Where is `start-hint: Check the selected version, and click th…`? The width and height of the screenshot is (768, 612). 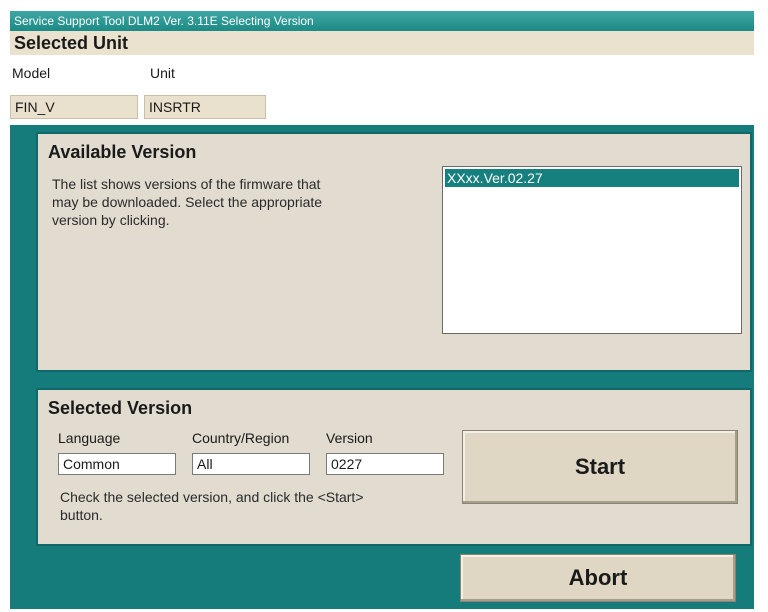
start-hint: Check the selected version, and click th… is located at coordinates (260, 506).